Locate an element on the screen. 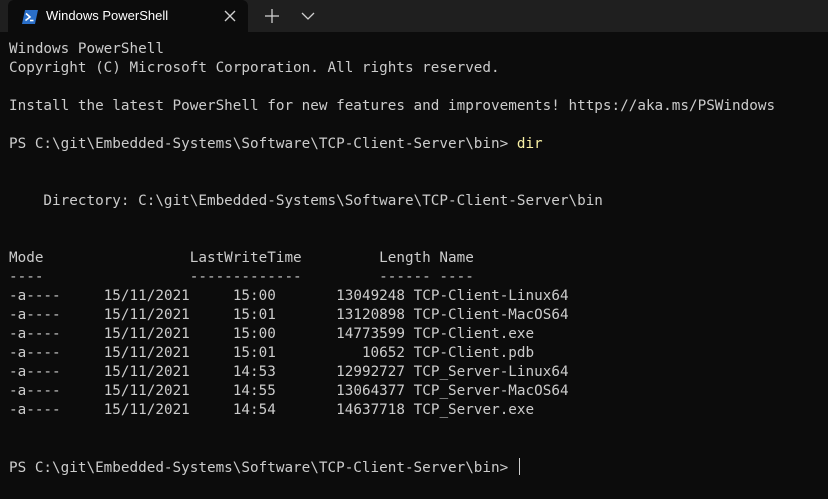 The height and width of the screenshot is (499, 828). cell-name: TCP-Client.pdb is located at coordinates (474, 353).